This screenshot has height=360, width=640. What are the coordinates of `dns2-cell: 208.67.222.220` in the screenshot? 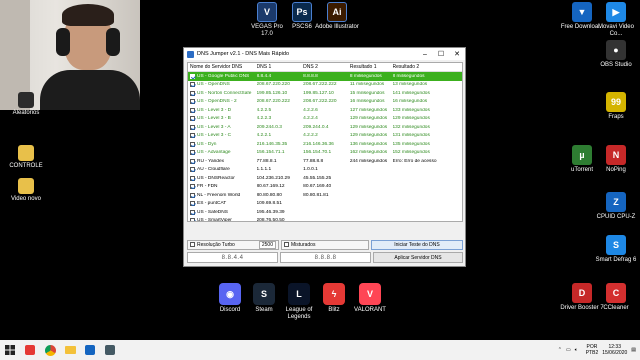 It's located at (320, 102).